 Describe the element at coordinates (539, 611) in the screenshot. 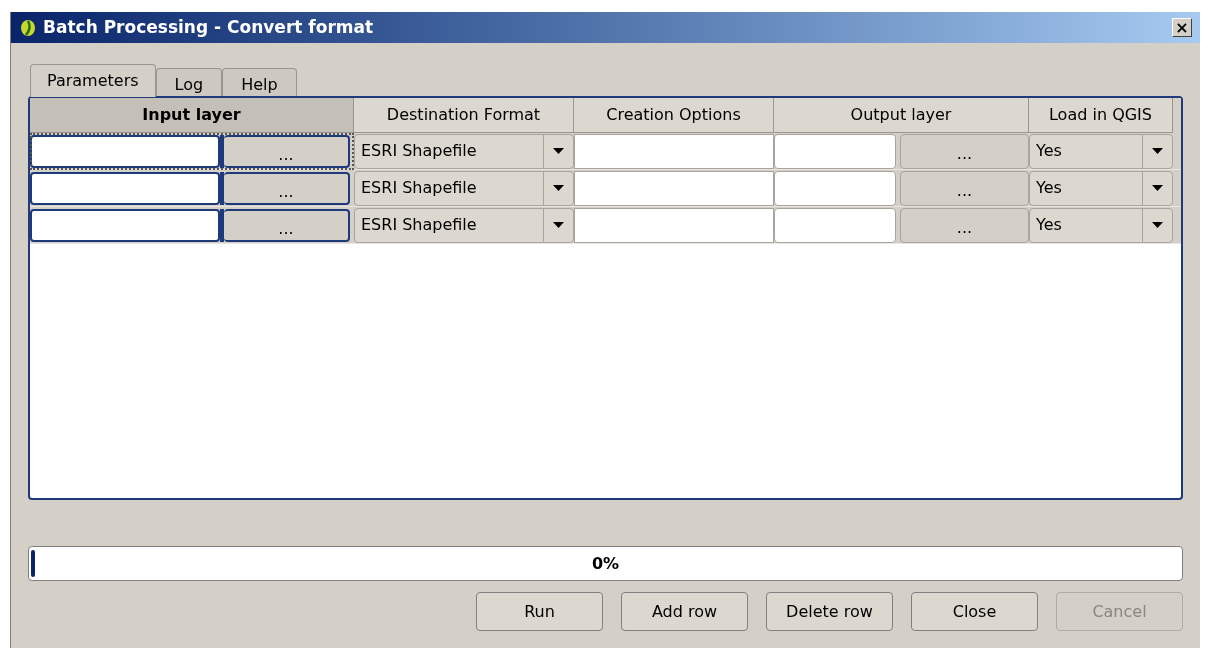

I see `dialog-button: Run` at that location.